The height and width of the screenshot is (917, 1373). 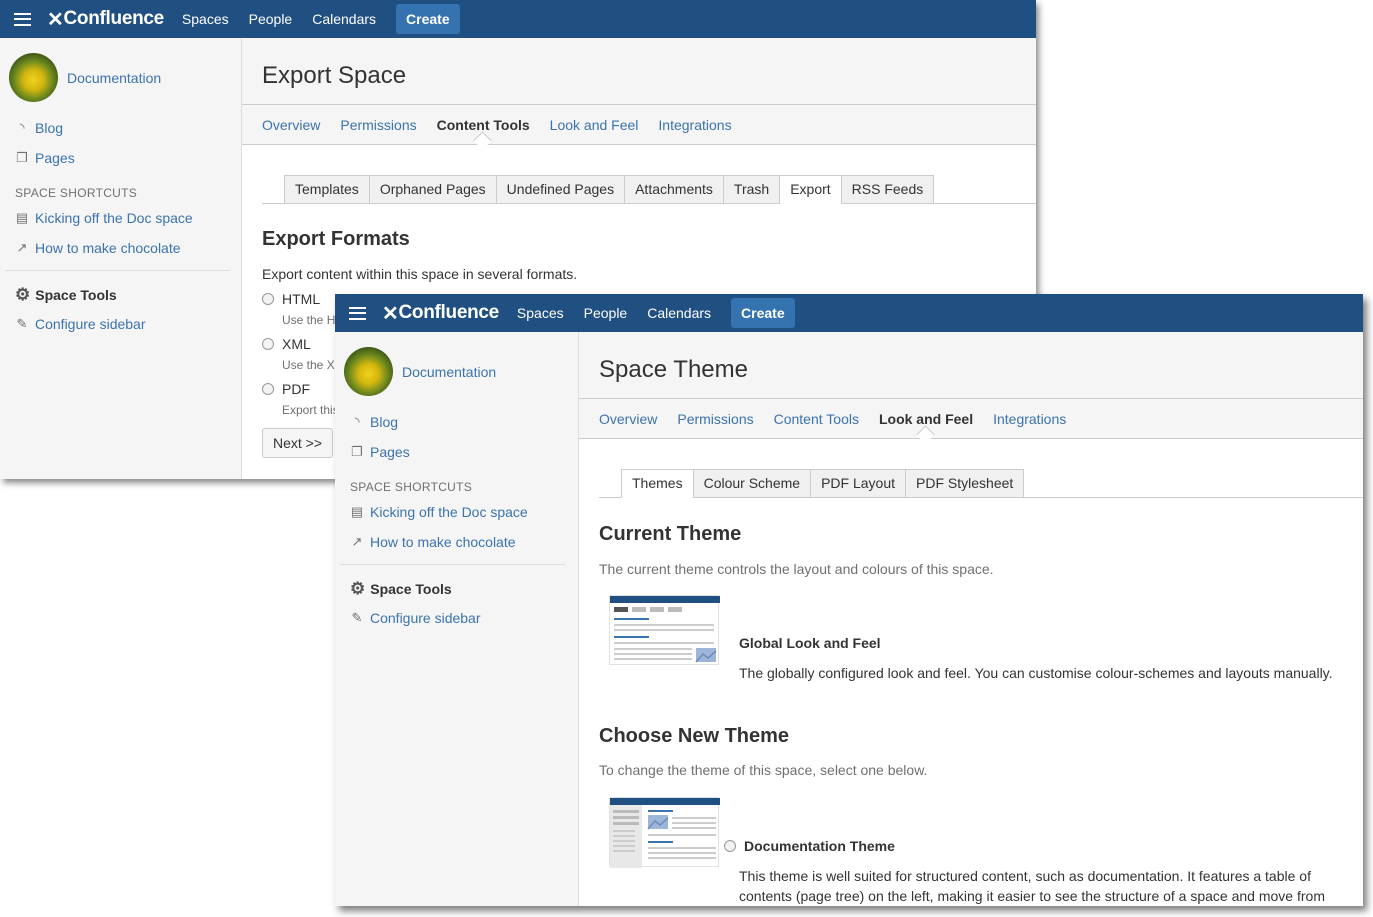 I want to click on export-formats-heading: Export Formats, so click(x=336, y=239).